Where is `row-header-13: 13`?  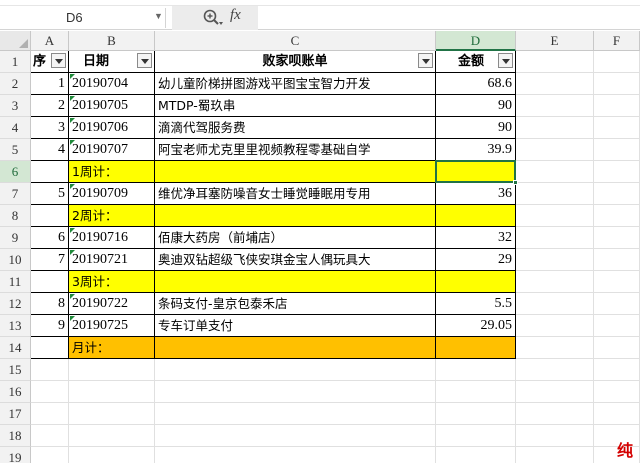 row-header-13: 13 is located at coordinates (15, 326).